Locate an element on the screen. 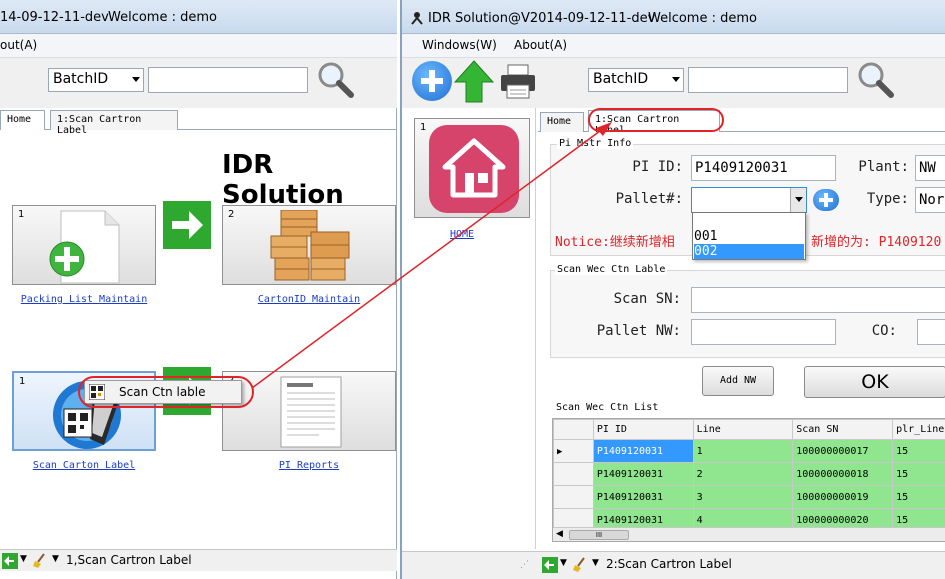 This screenshot has width=945, height=579. table-row: P1409120031 2 100000000018 15 is located at coordinates (749, 474).